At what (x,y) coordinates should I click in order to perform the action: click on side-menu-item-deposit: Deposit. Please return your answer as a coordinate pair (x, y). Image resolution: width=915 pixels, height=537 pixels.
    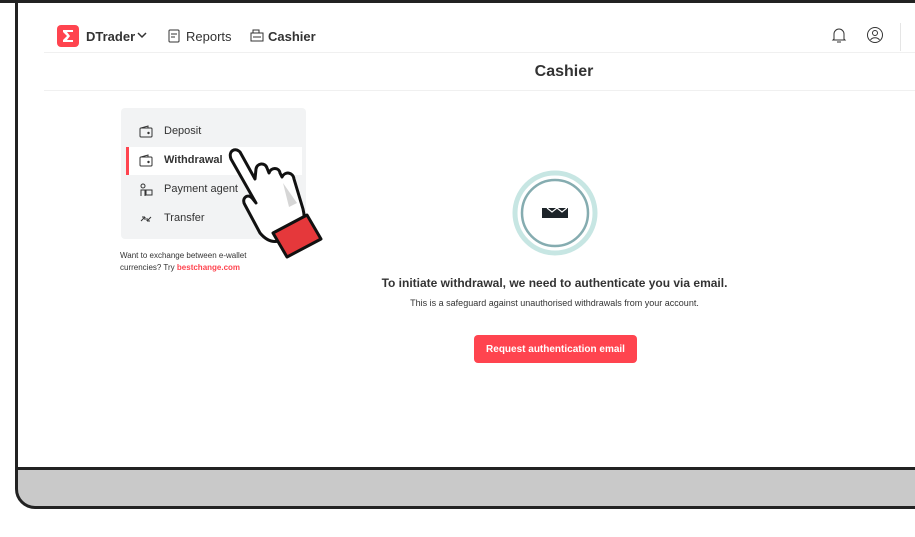
    Looking at the image, I should click on (214, 132).